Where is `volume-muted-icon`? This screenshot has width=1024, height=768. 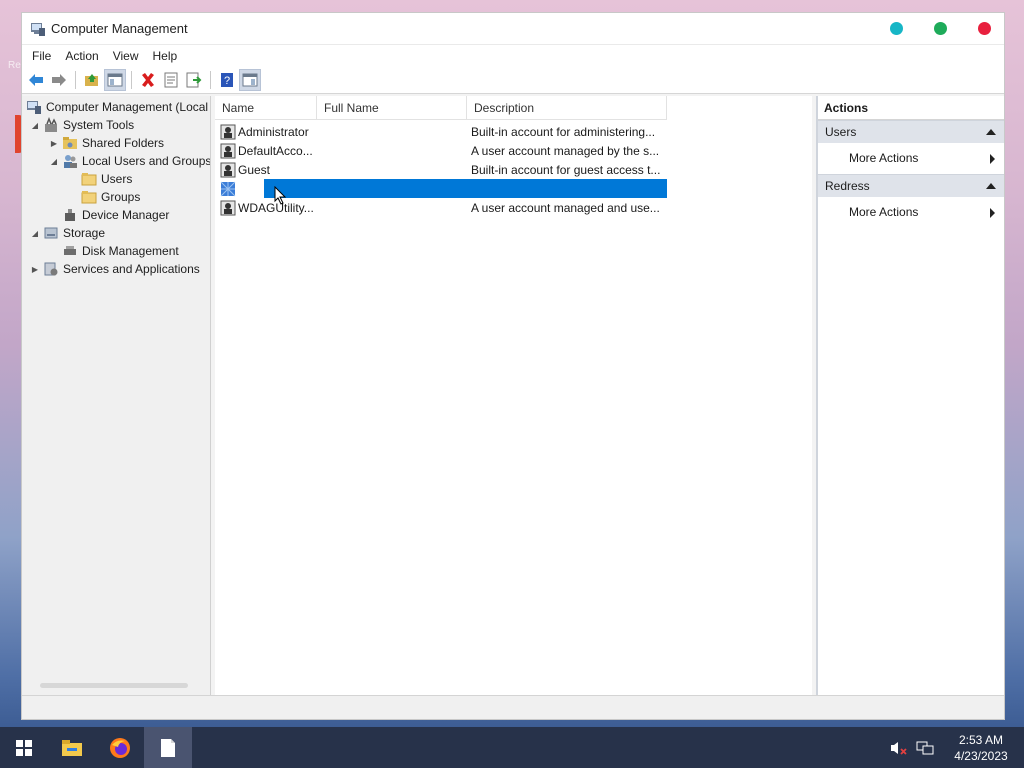
volume-muted-icon is located at coordinates (899, 748).